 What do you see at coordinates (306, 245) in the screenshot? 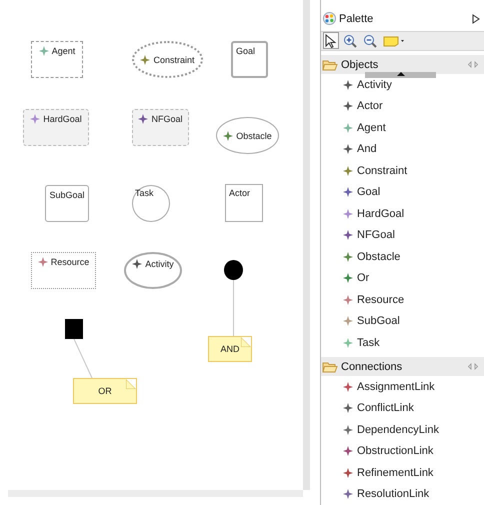
I see `vertical-scrollbar` at bounding box center [306, 245].